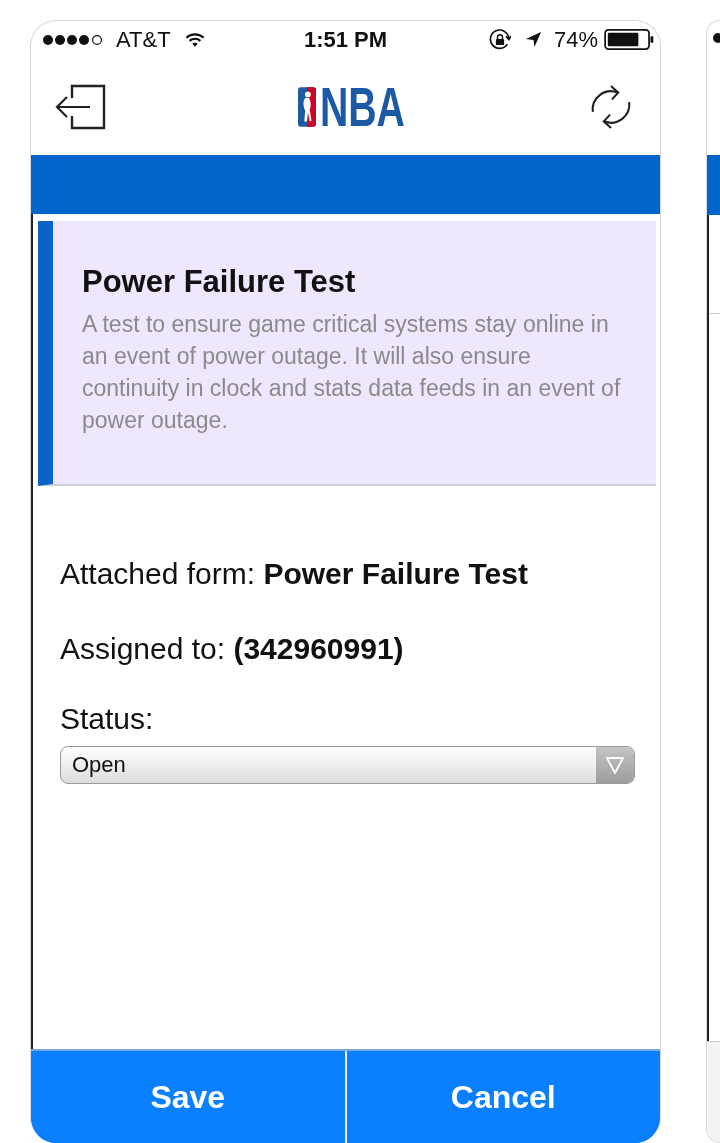 The height and width of the screenshot is (1143, 720). What do you see at coordinates (575, 39) in the screenshot?
I see `battery-percent: 74%` at bounding box center [575, 39].